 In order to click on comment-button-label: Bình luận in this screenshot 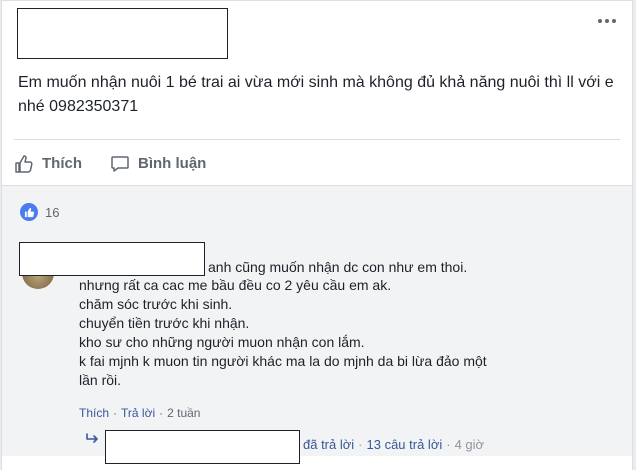, I will do `click(172, 163)`.